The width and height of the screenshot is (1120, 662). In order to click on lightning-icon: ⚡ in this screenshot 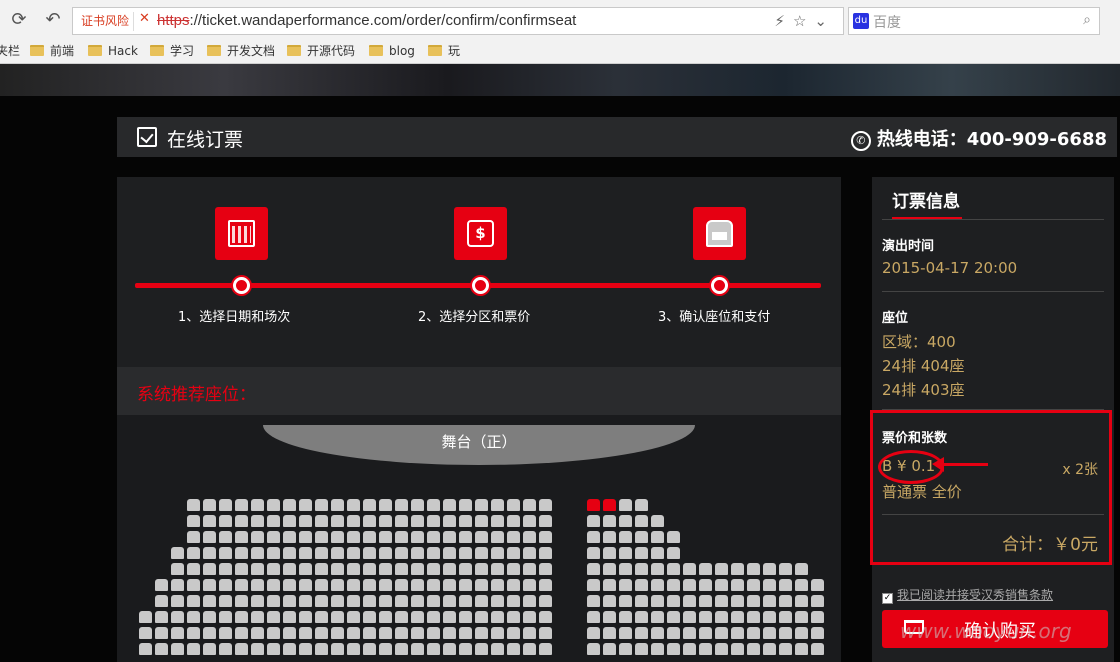, I will do `click(783, 21)`.